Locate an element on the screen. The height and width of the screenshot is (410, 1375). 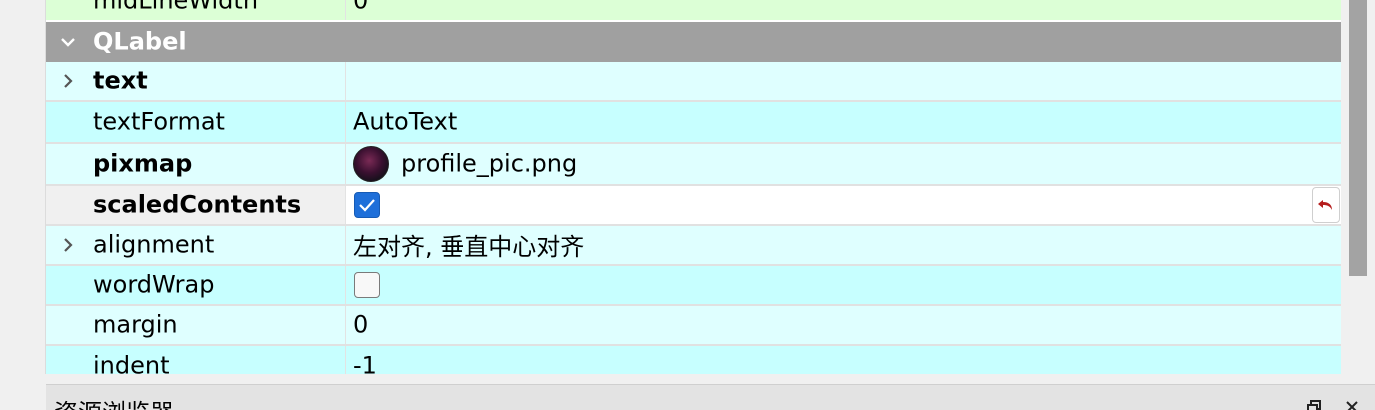
panel-title: 资源浏览器 is located at coordinates (114, 401).